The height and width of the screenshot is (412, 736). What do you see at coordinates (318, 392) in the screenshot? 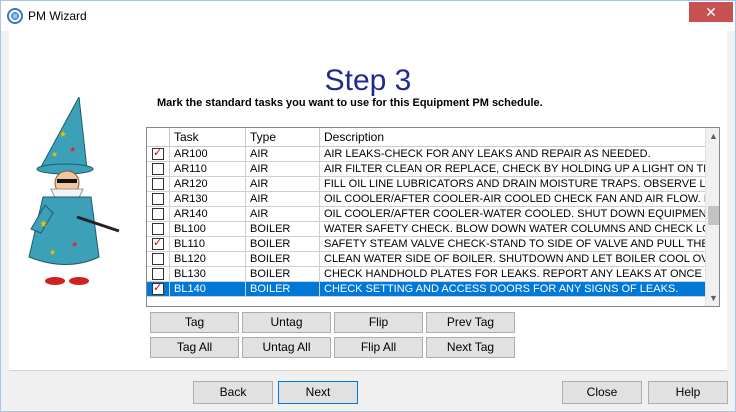
I see `next-button: Next` at bounding box center [318, 392].